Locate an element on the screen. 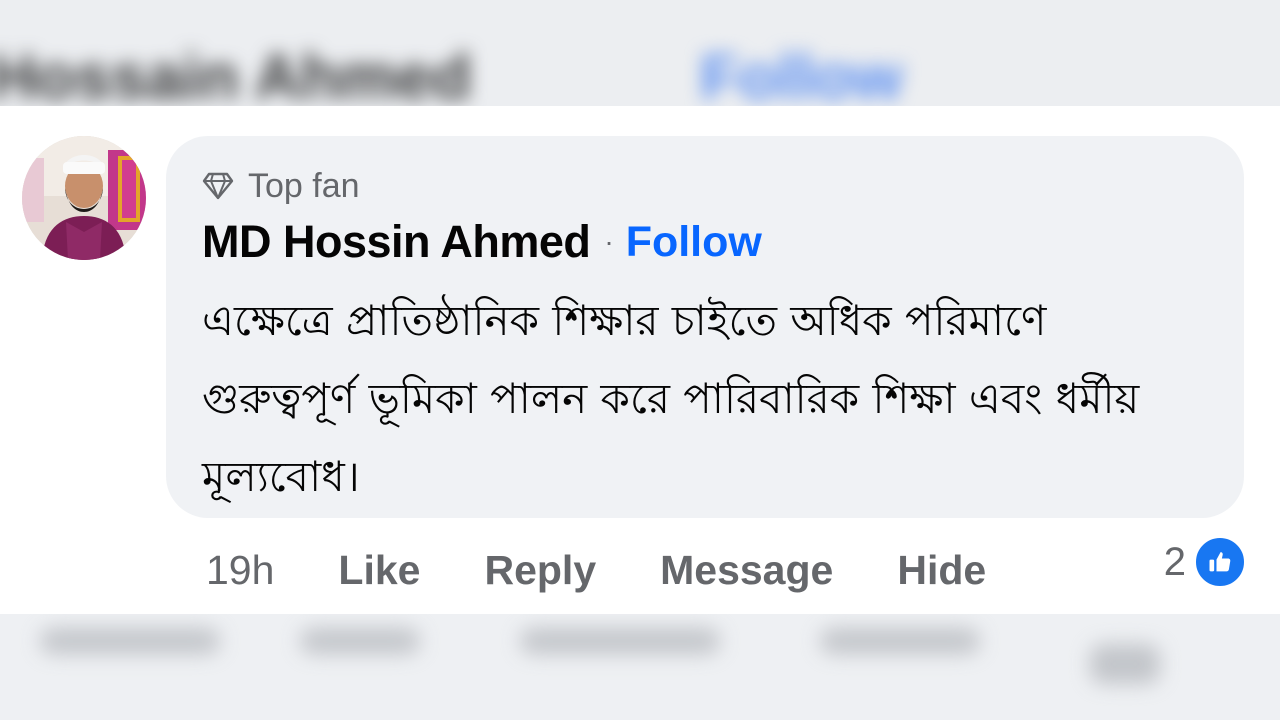  message-button: Message is located at coordinates (746, 570).